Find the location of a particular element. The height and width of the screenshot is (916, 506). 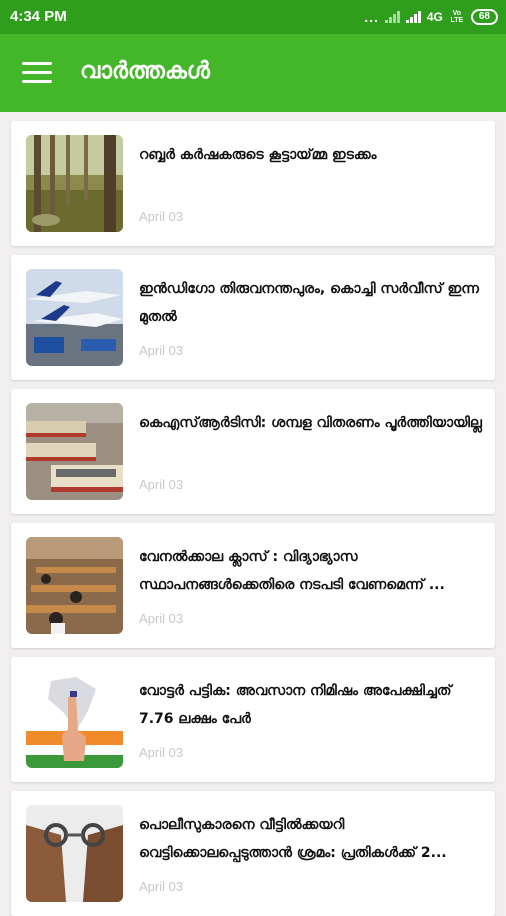

exam-hall-photo is located at coordinates (74, 585).